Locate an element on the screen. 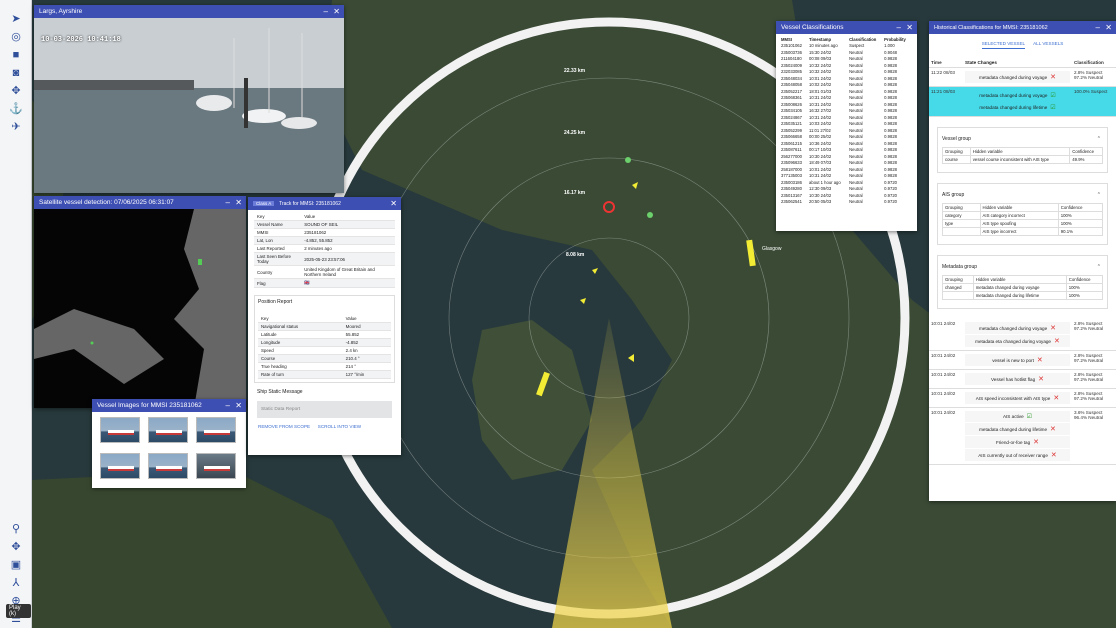  satellite-image is located at coordinates (140, 308).